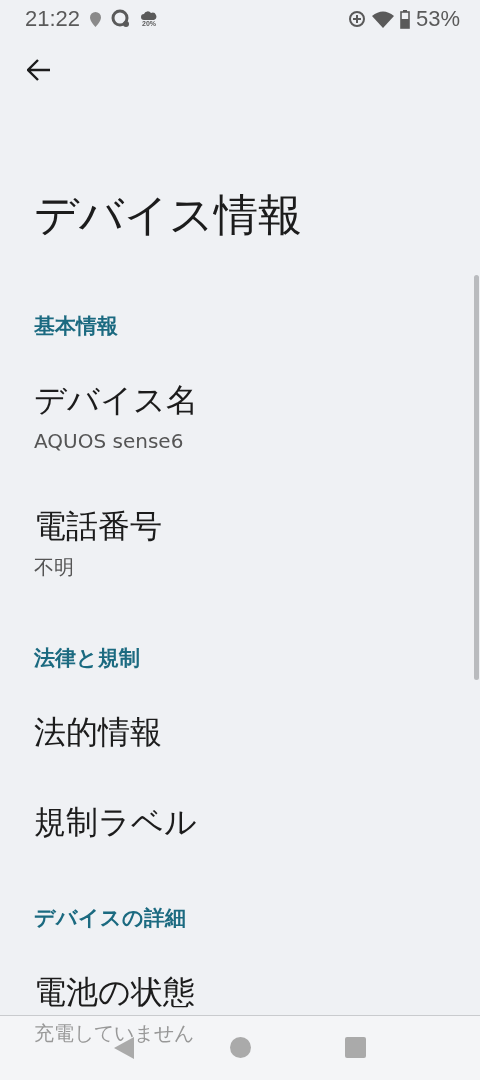 The image size is (480, 1080). I want to click on setting-title: 規制ラベル, so click(240, 822).